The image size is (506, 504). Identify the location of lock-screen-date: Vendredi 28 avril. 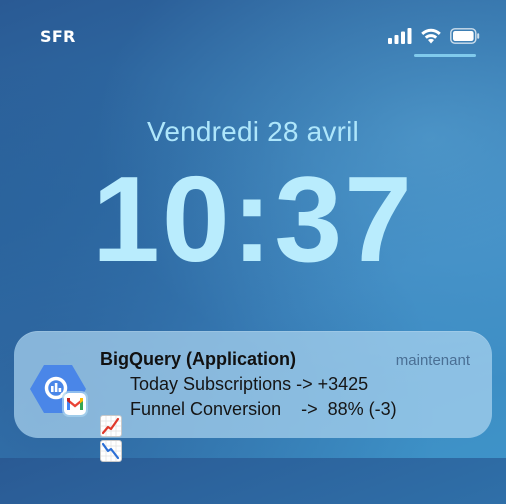
(253, 131).